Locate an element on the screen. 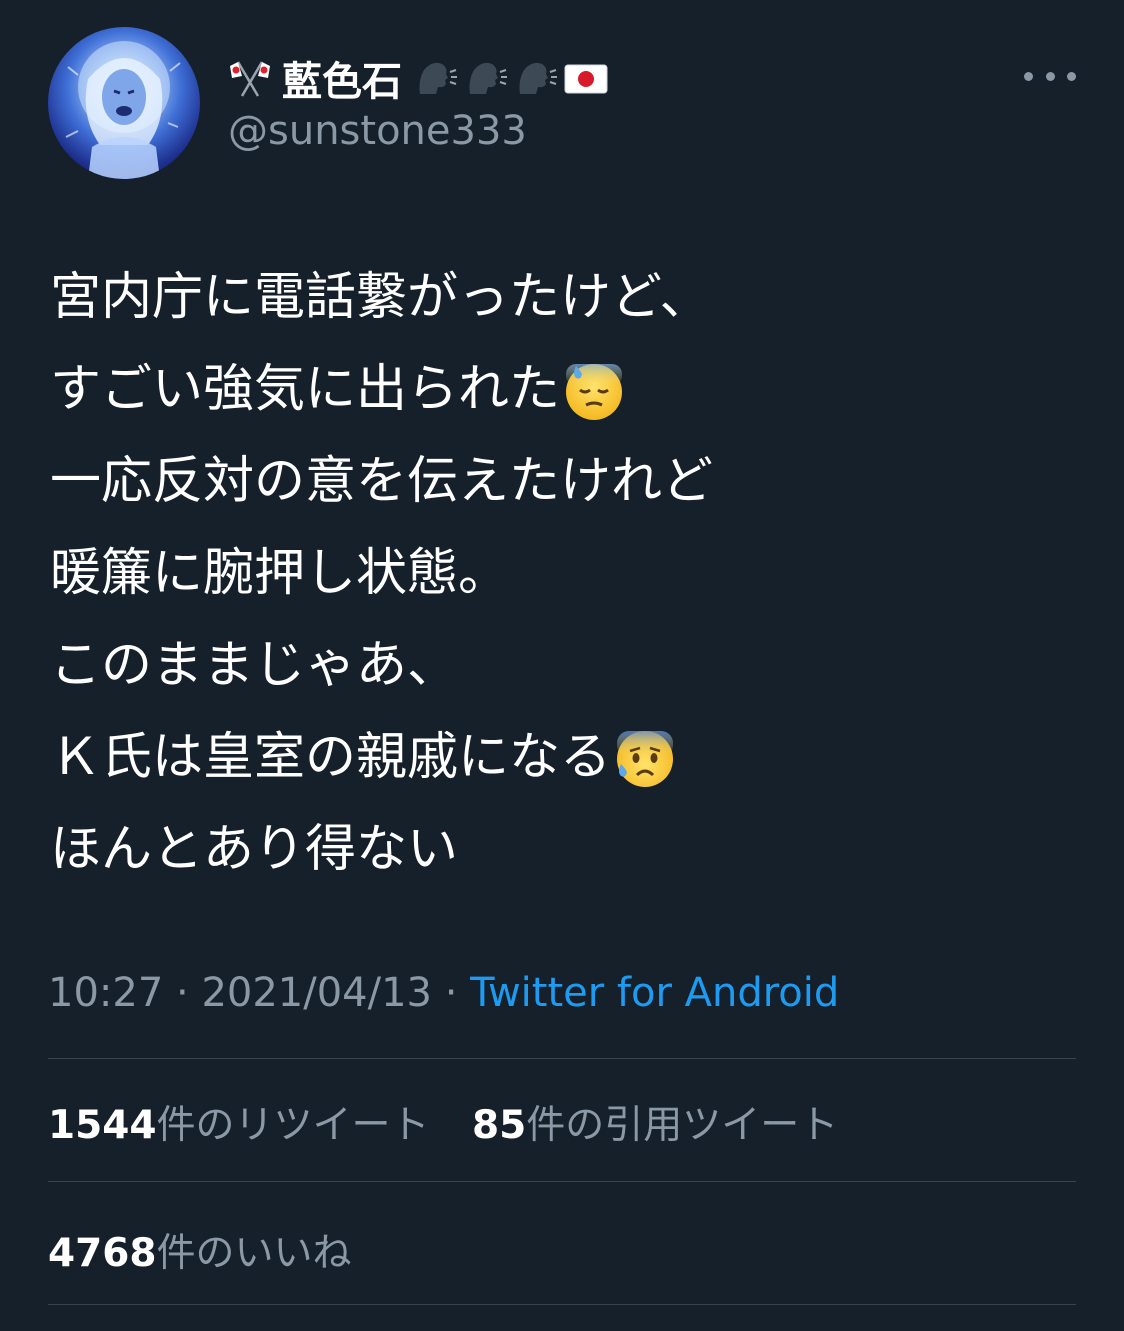  tweet-line: ほんとあり得ない is located at coordinates (254, 849).